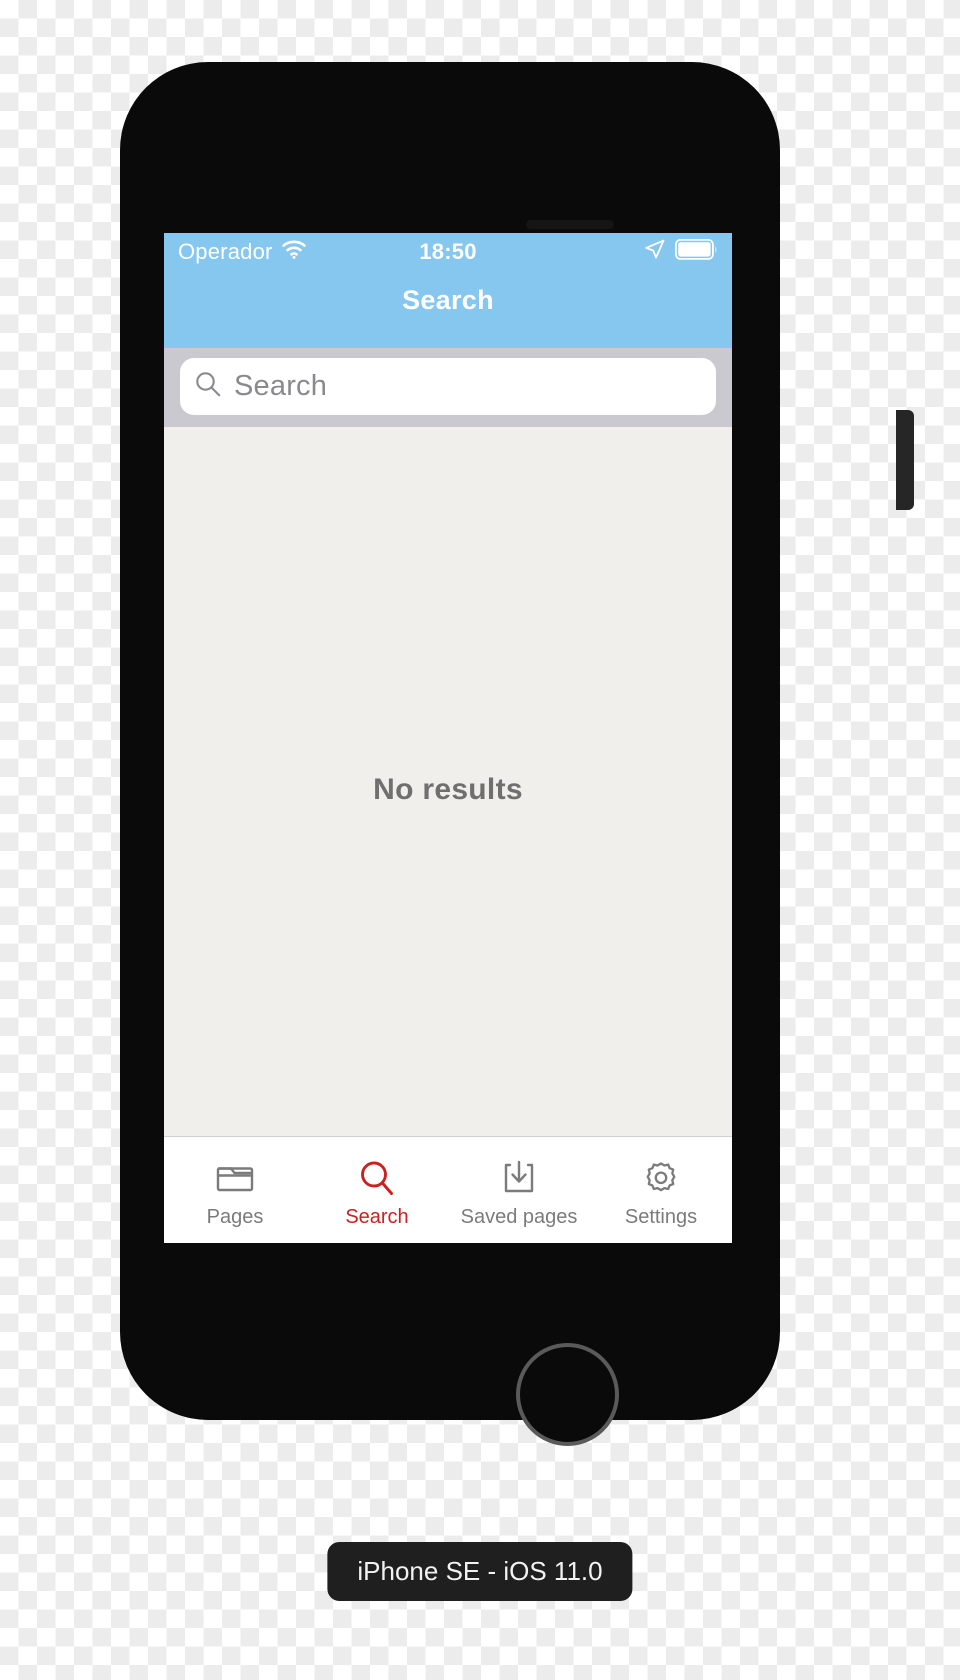 This screenshot has height=1680, width=960. I want to click on status-bar-right, so click(681, 252).